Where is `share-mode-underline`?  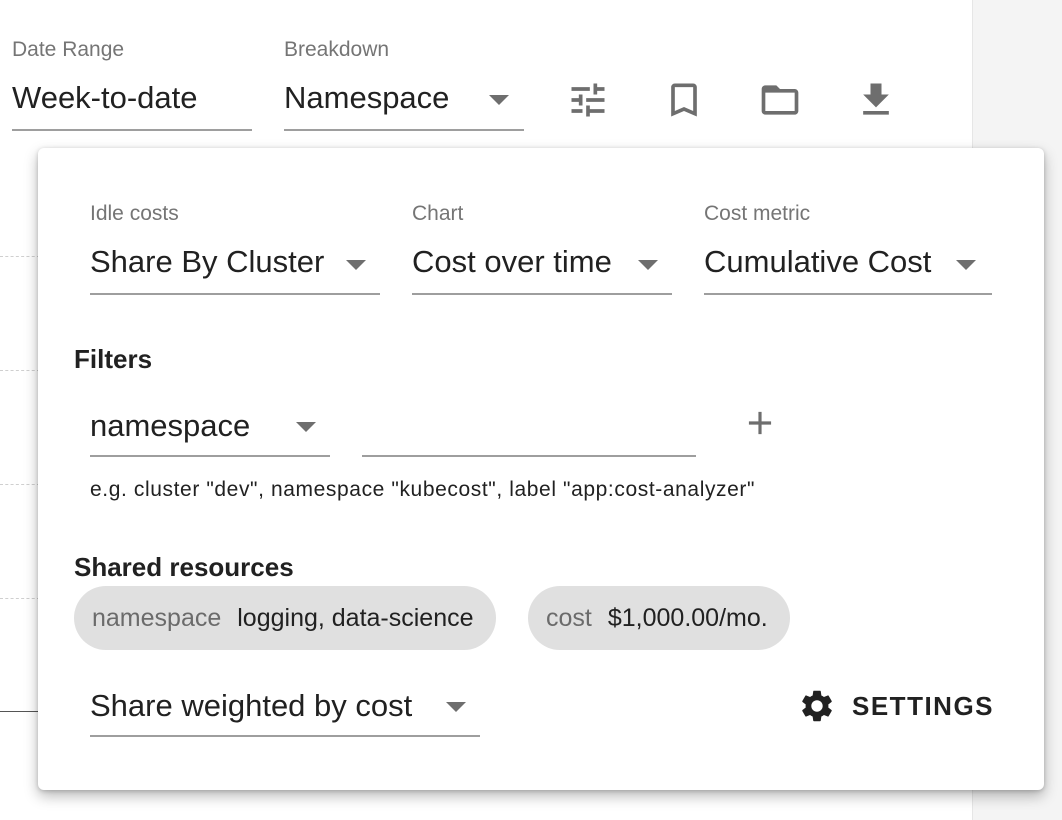
share-mode-underline is located at coordinates (285, 736).